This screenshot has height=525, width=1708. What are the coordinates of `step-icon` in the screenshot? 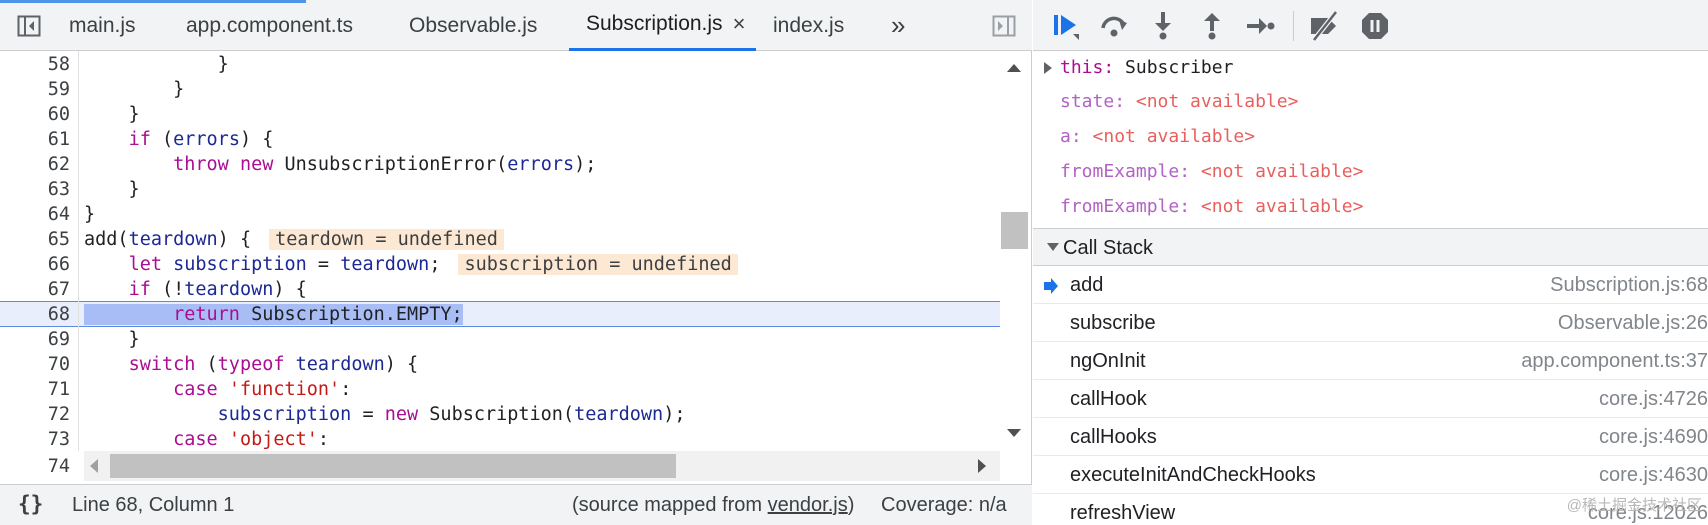 It's located at (1261, 26).